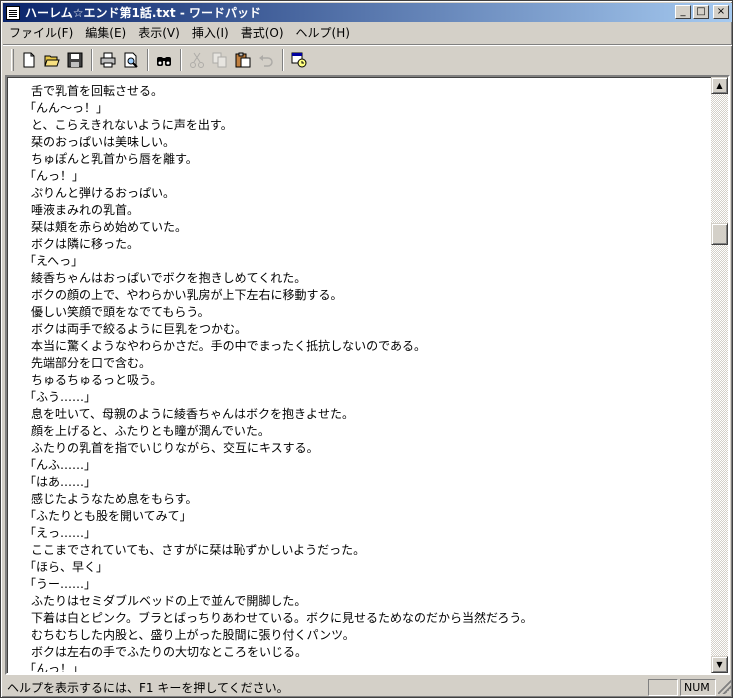  What do you see at coordinates (367, 465) in the screenshot?
I see `text-line: 「んふ……」` at bounding box center [367, 465].